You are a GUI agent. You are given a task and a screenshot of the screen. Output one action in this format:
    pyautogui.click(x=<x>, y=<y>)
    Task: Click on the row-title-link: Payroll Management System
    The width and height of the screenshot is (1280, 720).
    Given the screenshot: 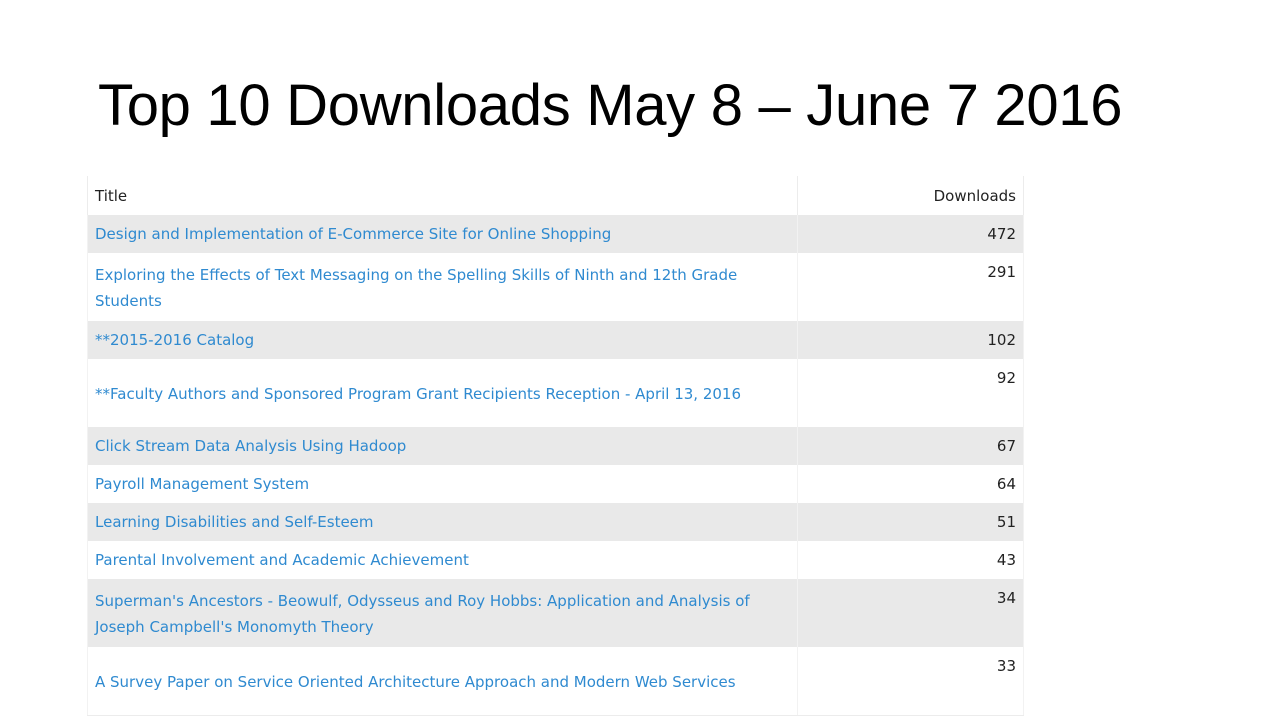 What is the action you would take?
    pyautogui.click(x=442, y=484)
    